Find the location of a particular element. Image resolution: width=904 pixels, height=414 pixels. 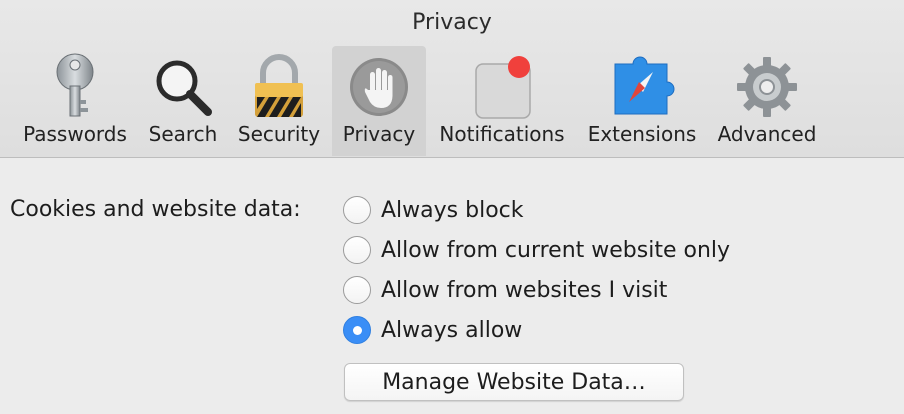

radio-allow-current-website: Allow from current website only is located at coordinates (536, 250).